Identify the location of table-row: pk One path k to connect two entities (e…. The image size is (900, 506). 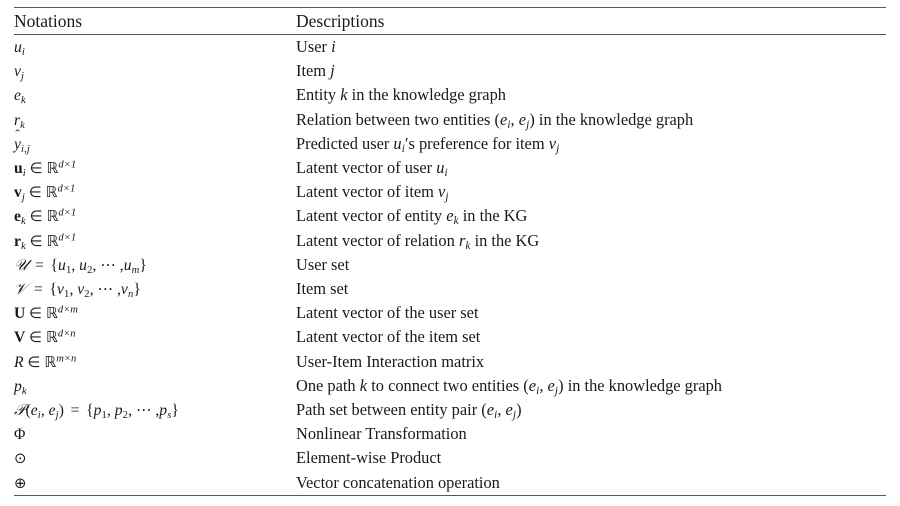
(450, 386).